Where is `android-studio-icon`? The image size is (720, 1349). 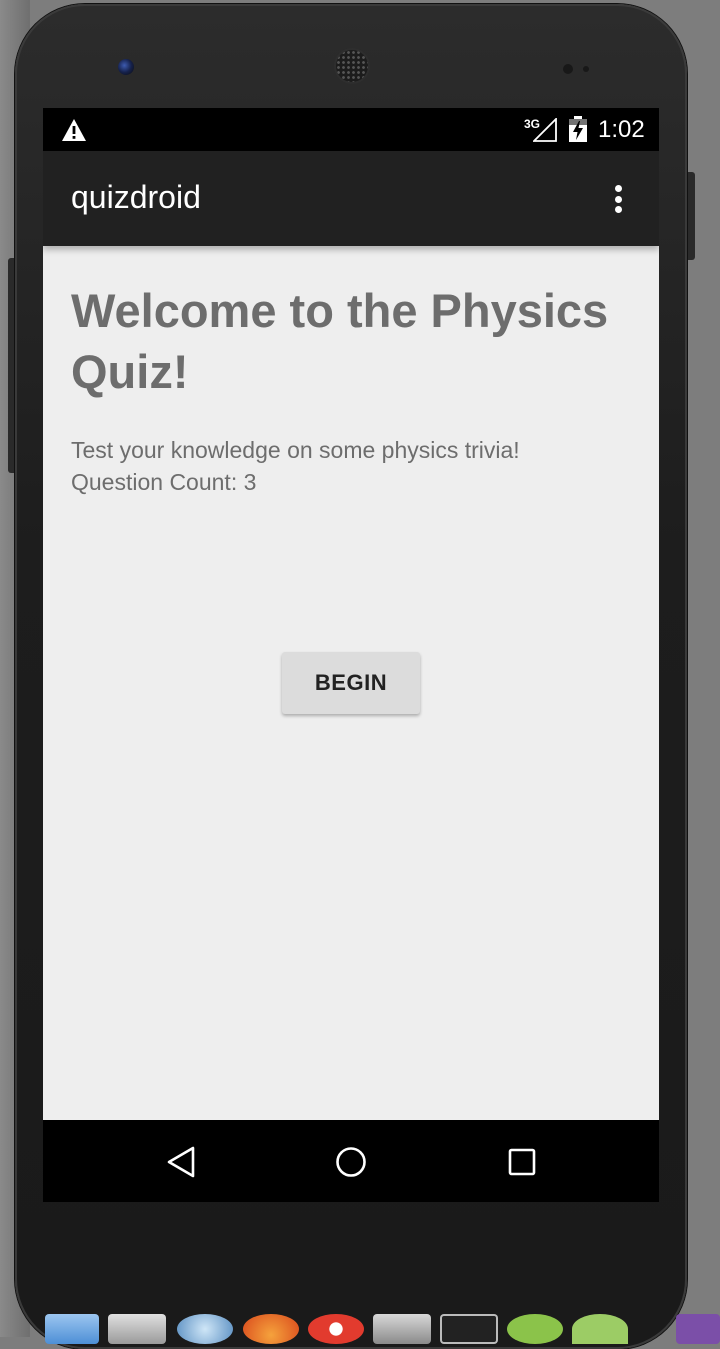 android-studio-icon is located at coordinates (535, 1329).